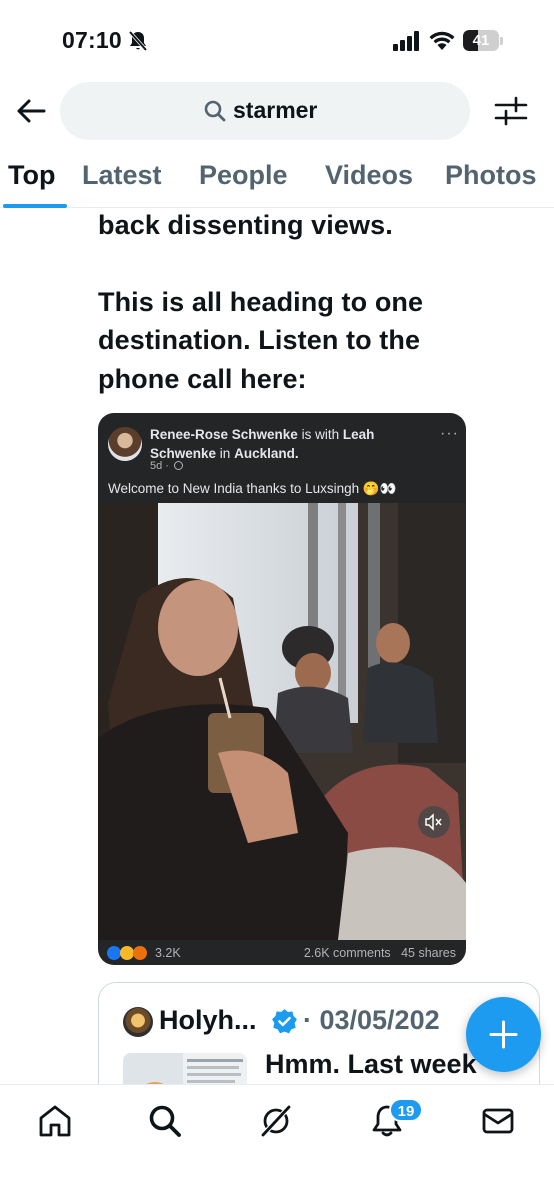  Describe the element at coordinates (275, 110) in the screenshot. I see `search-query: starmer` at that location.